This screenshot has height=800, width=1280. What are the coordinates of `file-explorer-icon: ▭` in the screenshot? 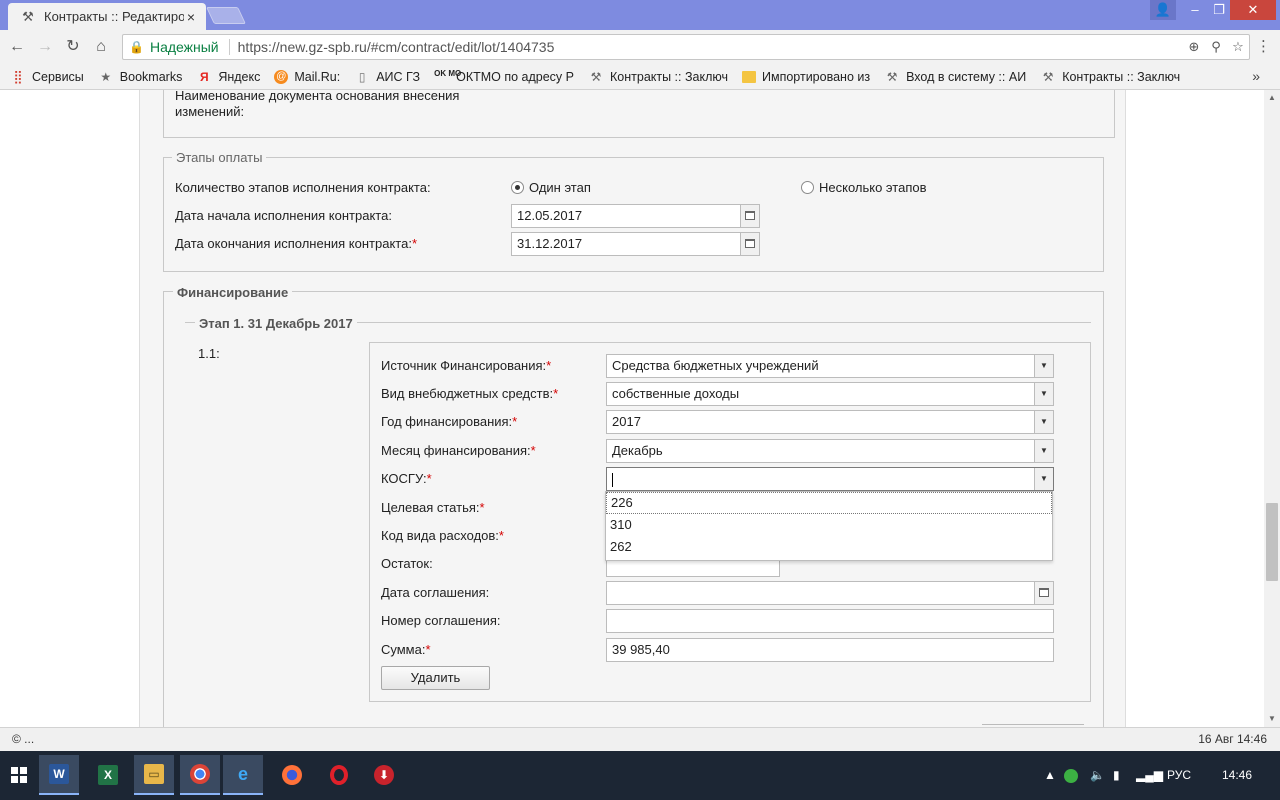 It's located at (154, 775).